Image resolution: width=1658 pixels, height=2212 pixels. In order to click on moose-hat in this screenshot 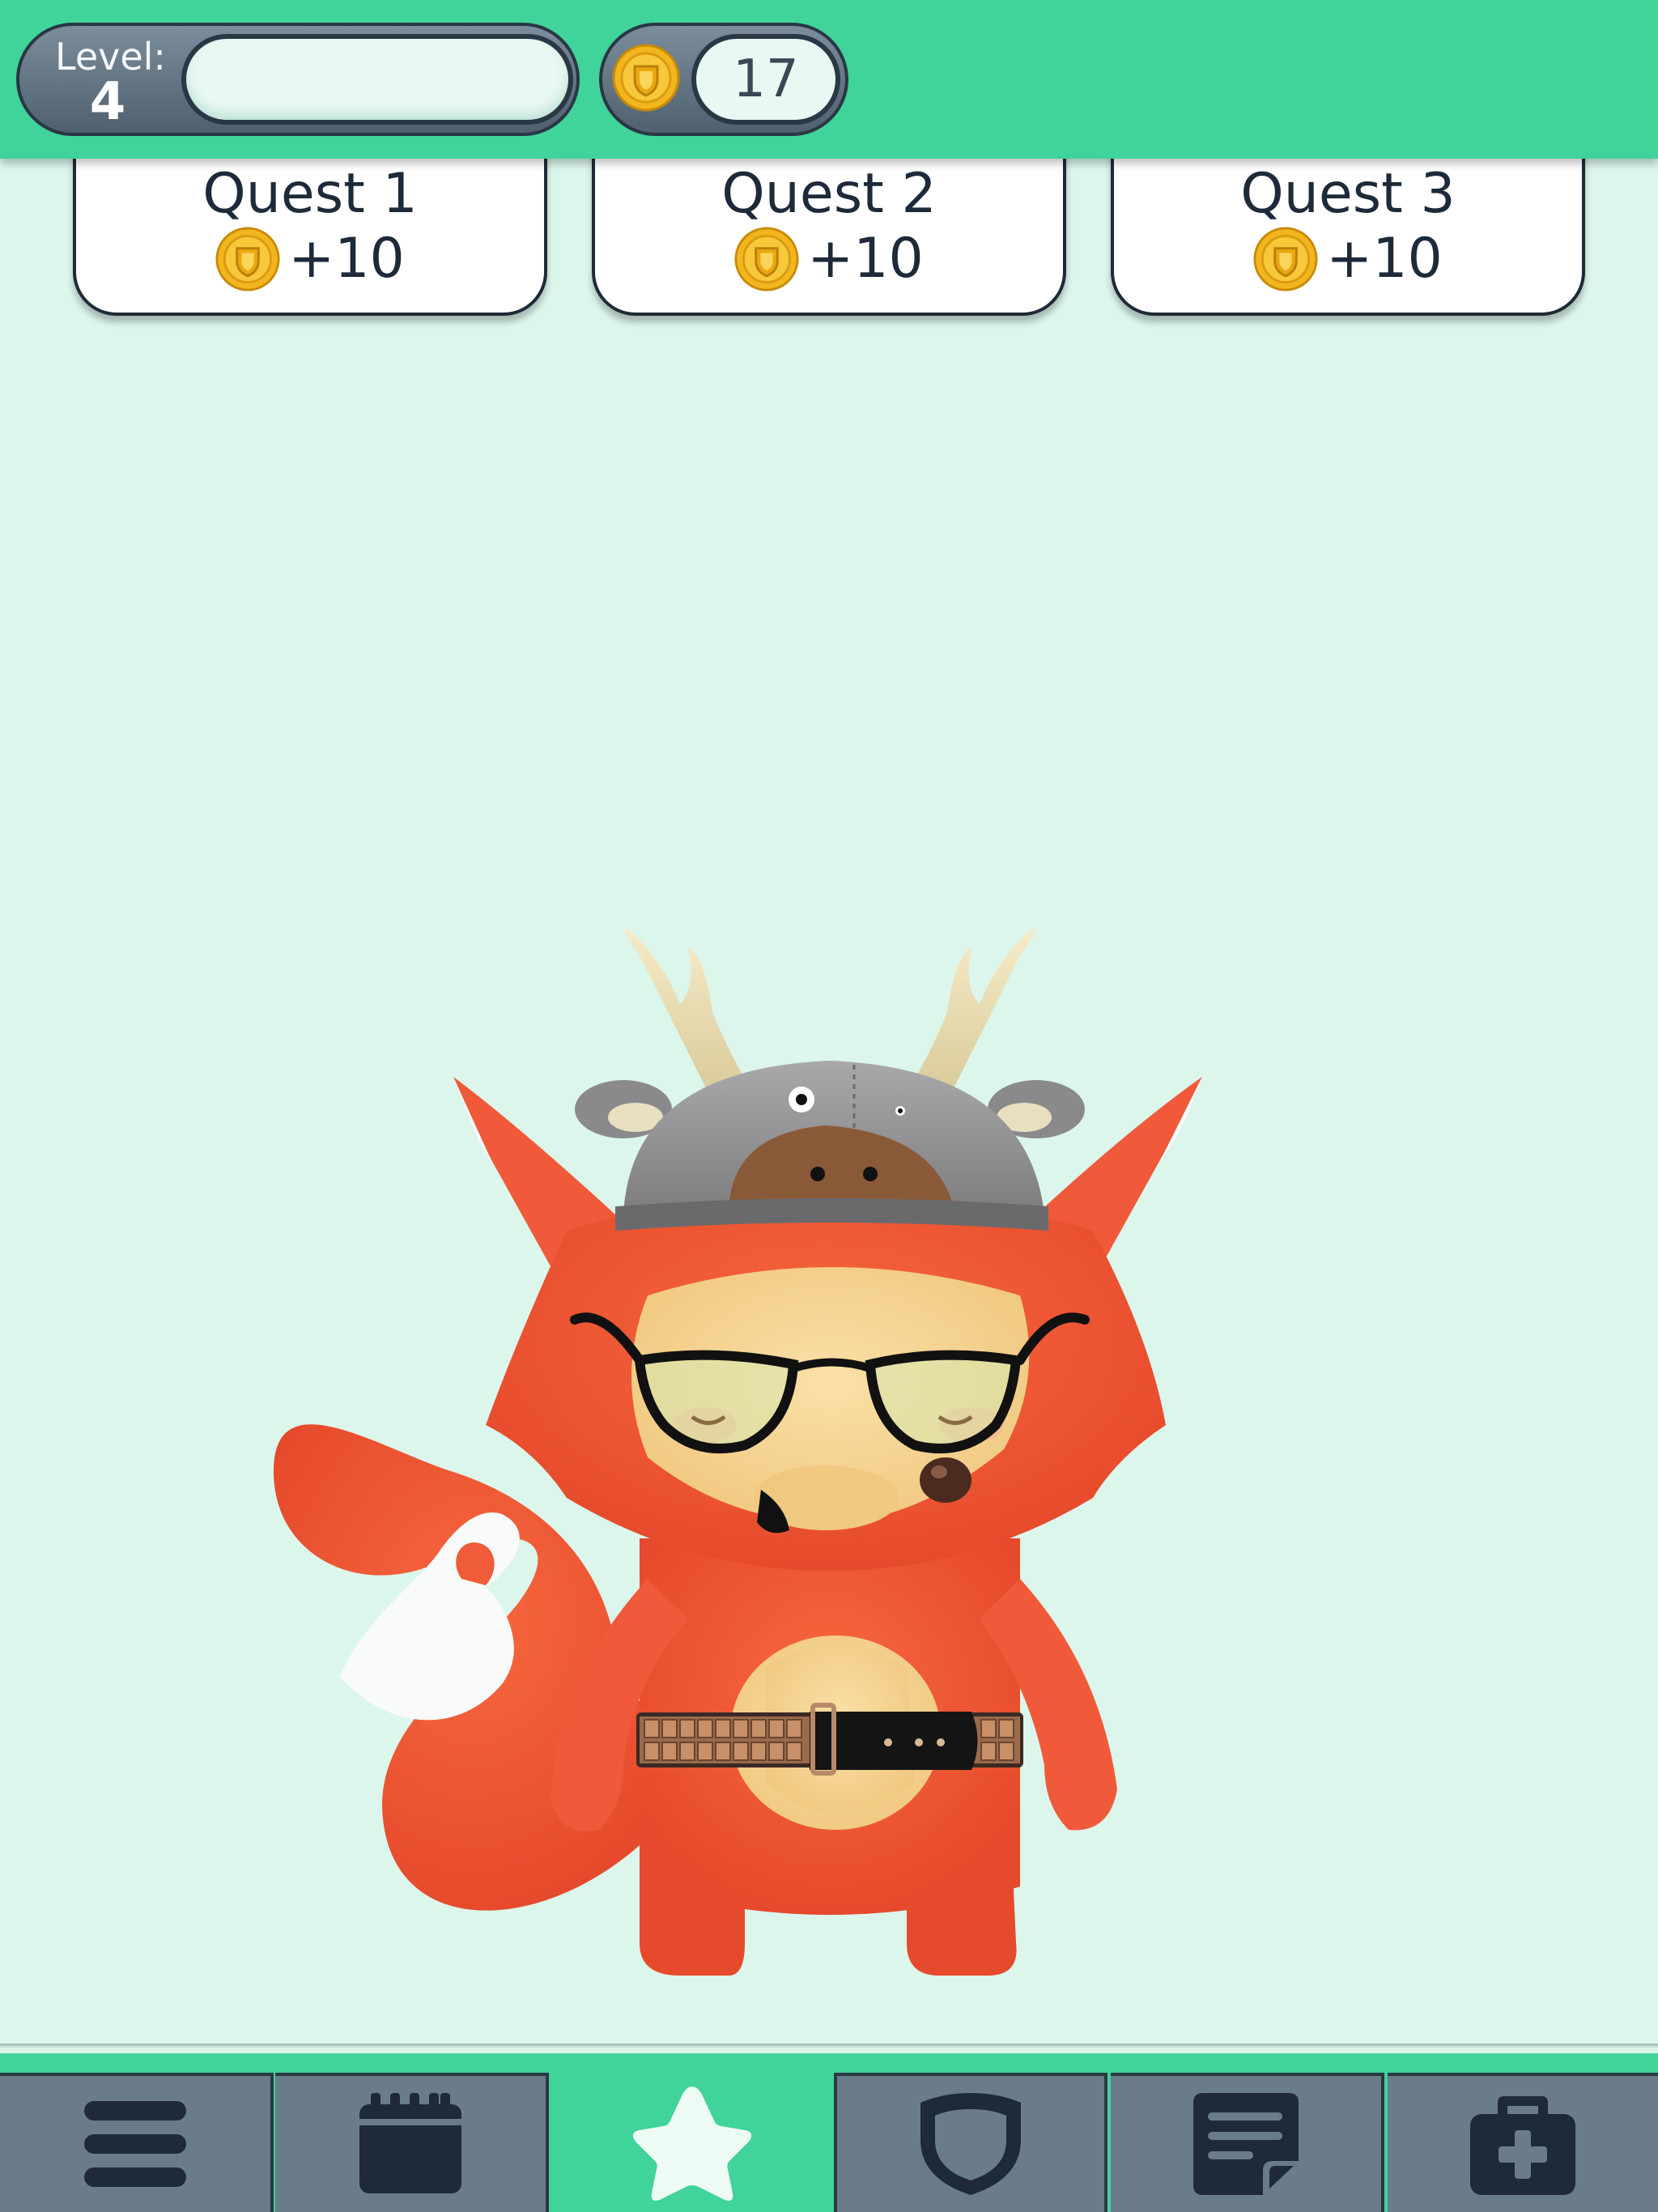, I will do `click(830, 1080)`.